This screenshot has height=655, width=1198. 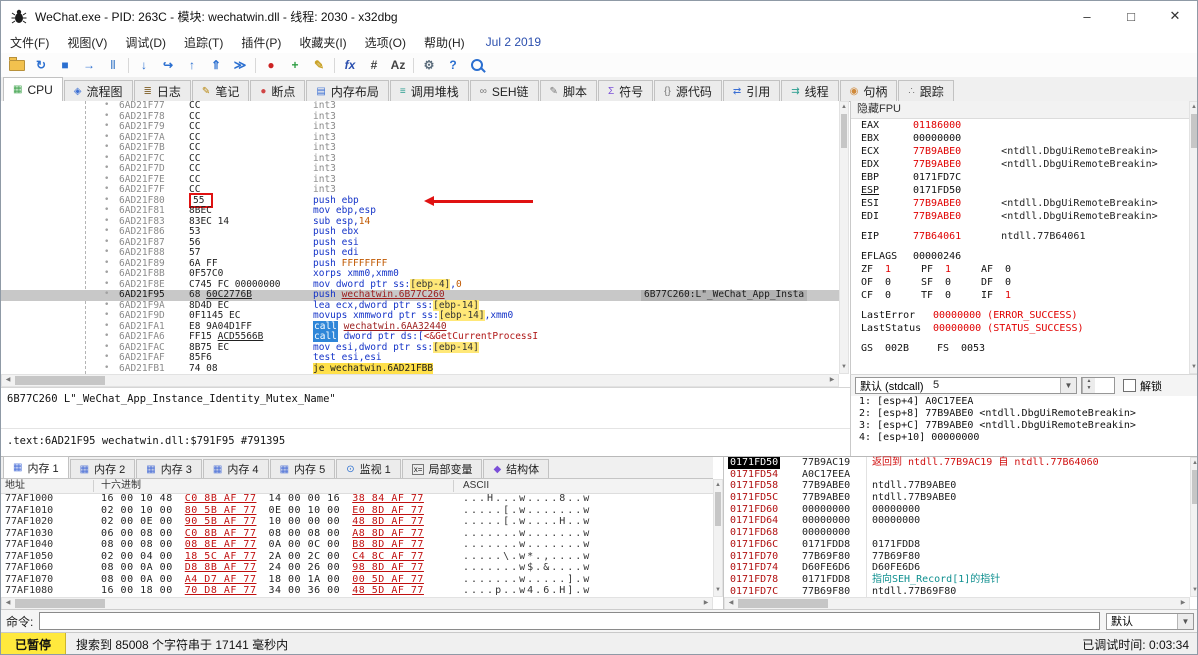 I want to click on menu-item-favourites: 收藏夹(I), so click(x=322, y=42).